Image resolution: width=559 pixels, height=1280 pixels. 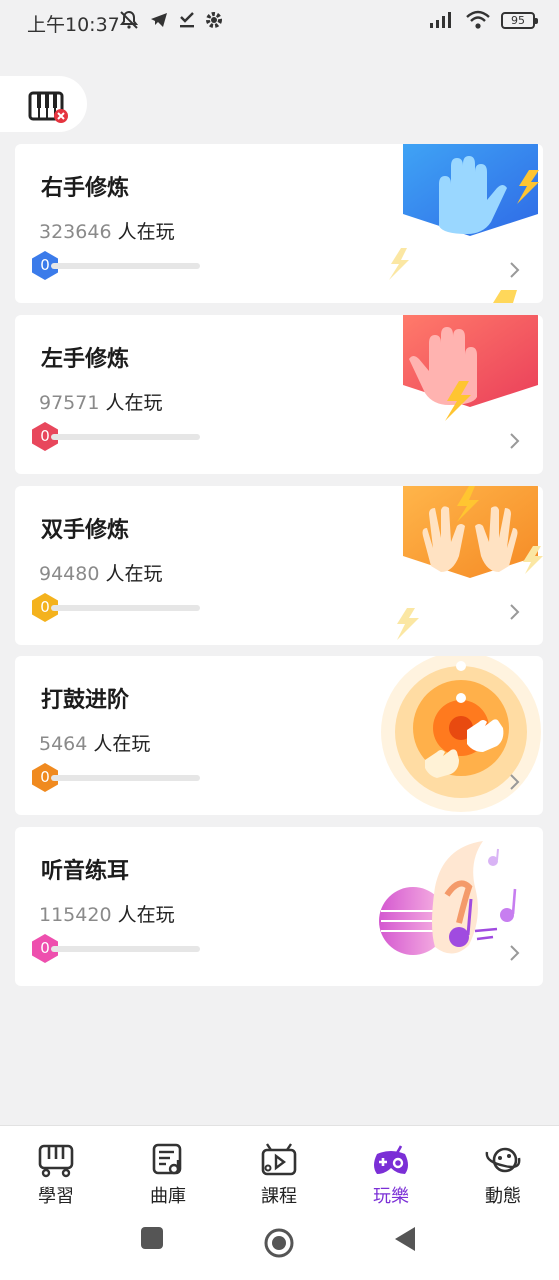 I want to click on piano-connection-button, so click(x=43, y=104).